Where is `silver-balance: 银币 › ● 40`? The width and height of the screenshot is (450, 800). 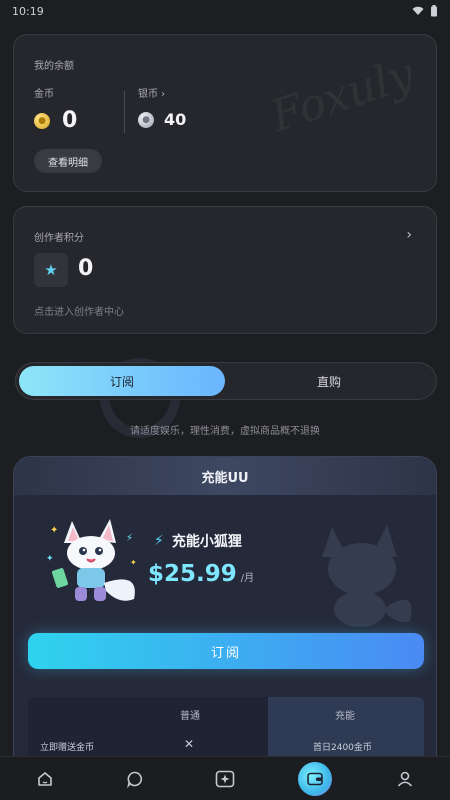
silver-balance: 银币 › ● 40 is located at coordinates (162, 107).